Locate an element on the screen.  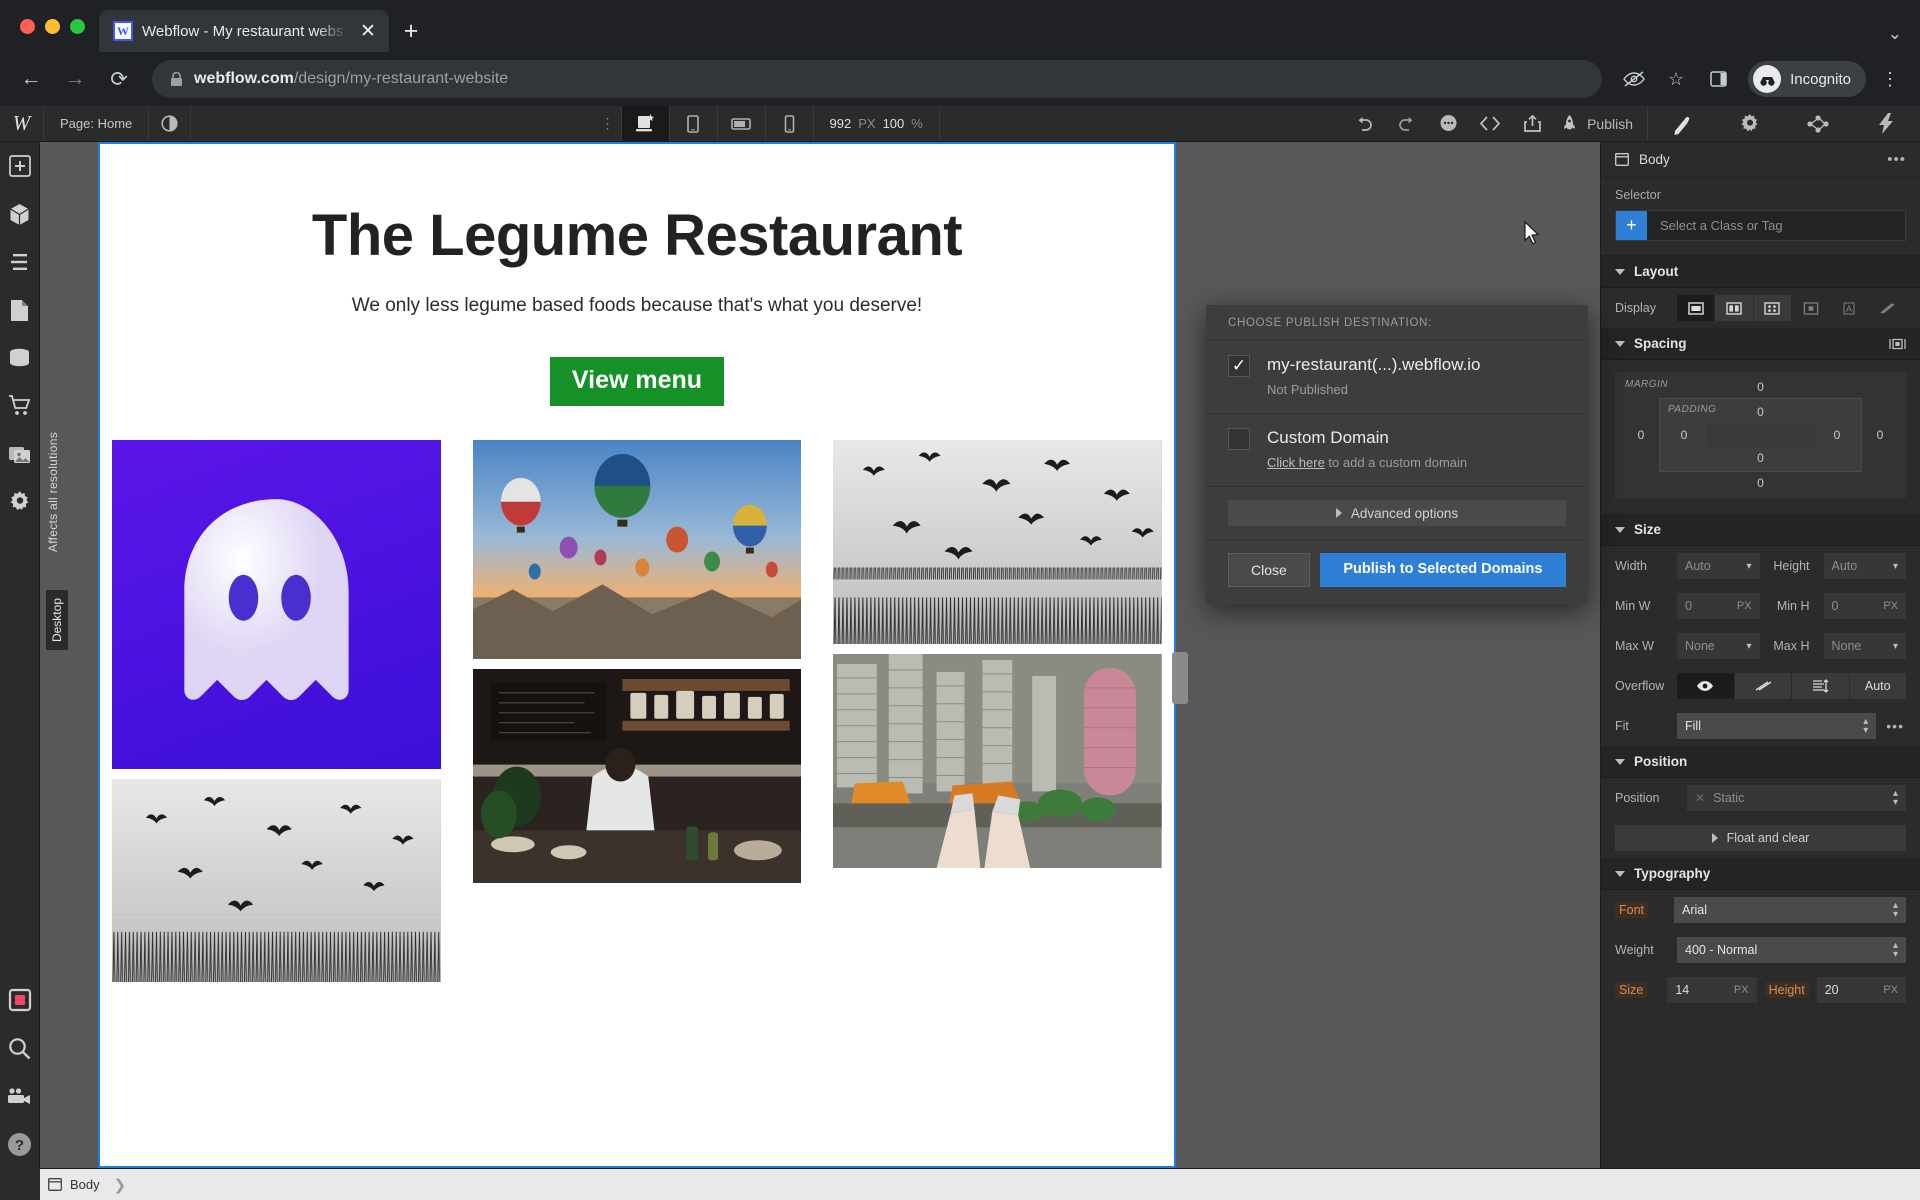
weight-select: 400 - Normal ▴ ▾ is located at coordinates (1791, 950).